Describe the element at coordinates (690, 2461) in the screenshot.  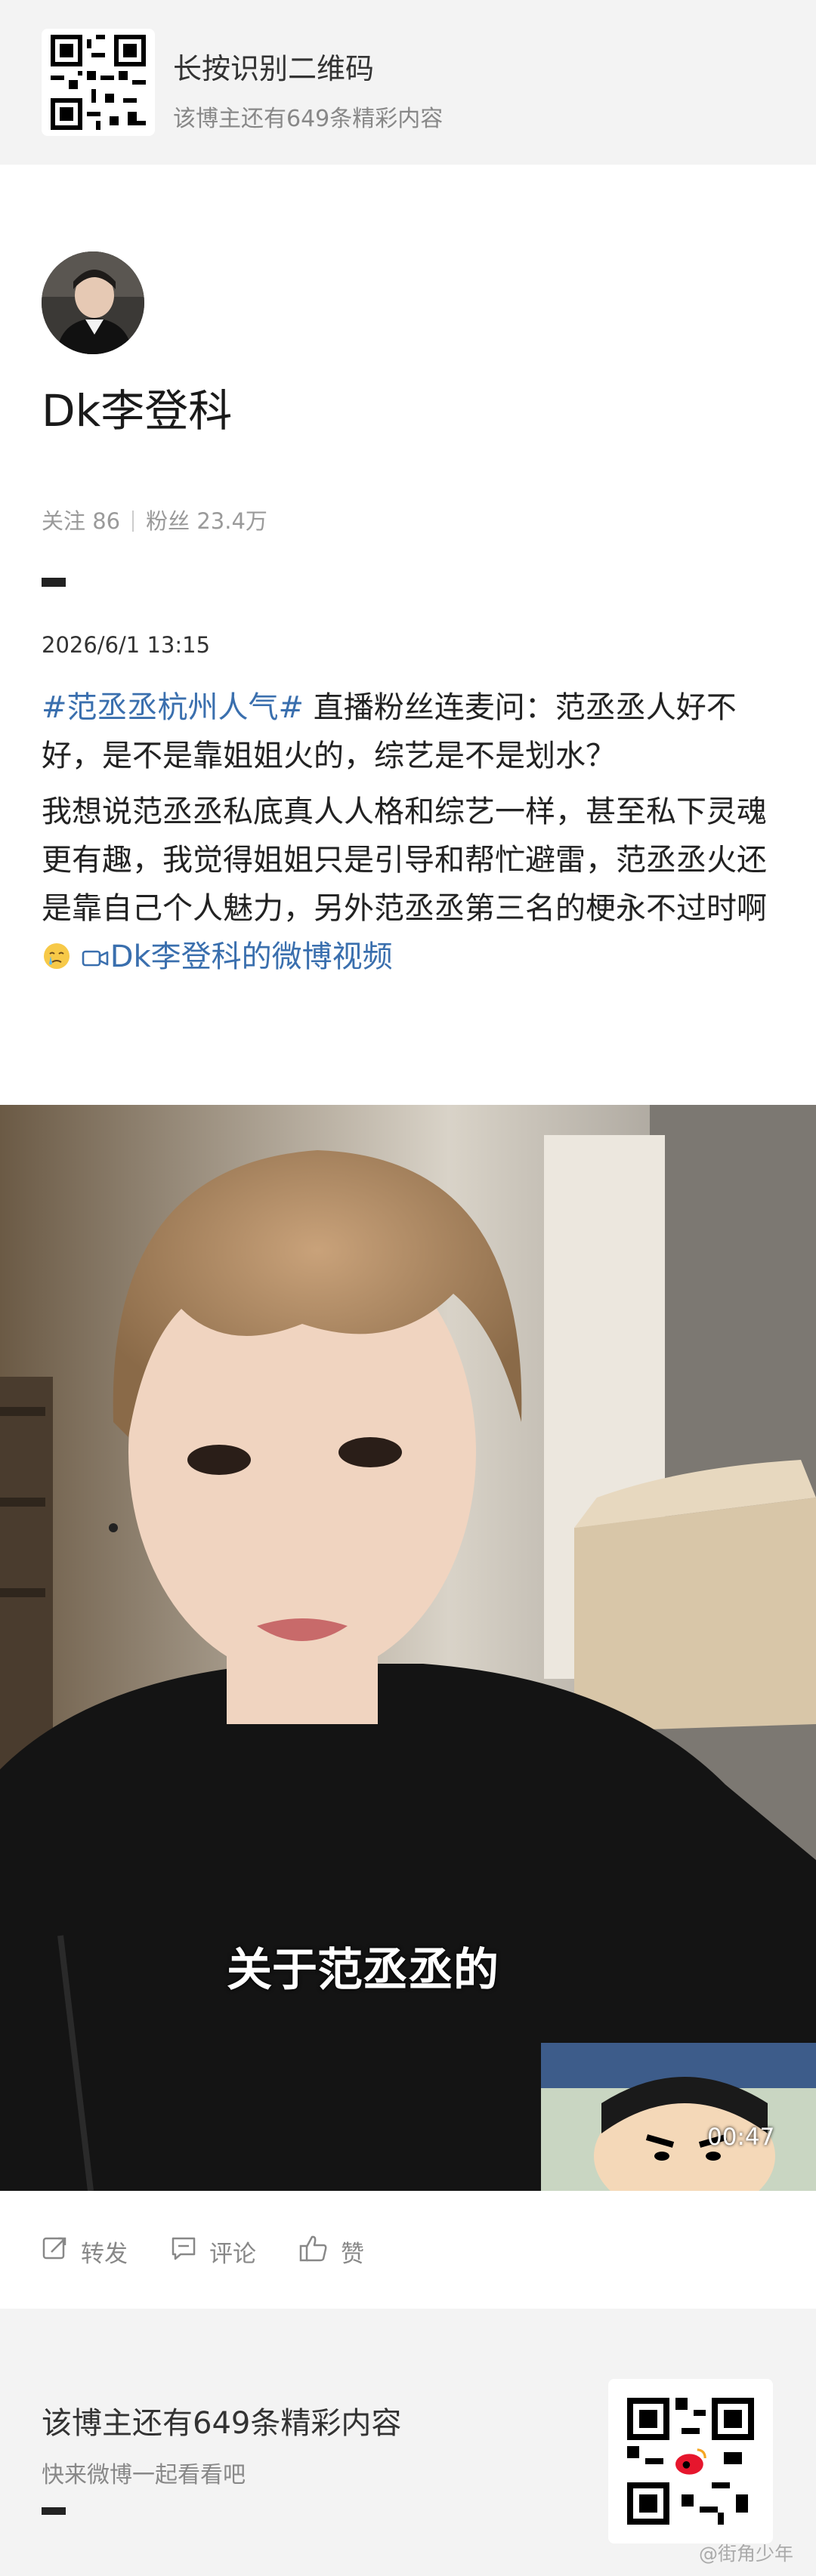
I see `weibo-qr-code-icon` at that location.